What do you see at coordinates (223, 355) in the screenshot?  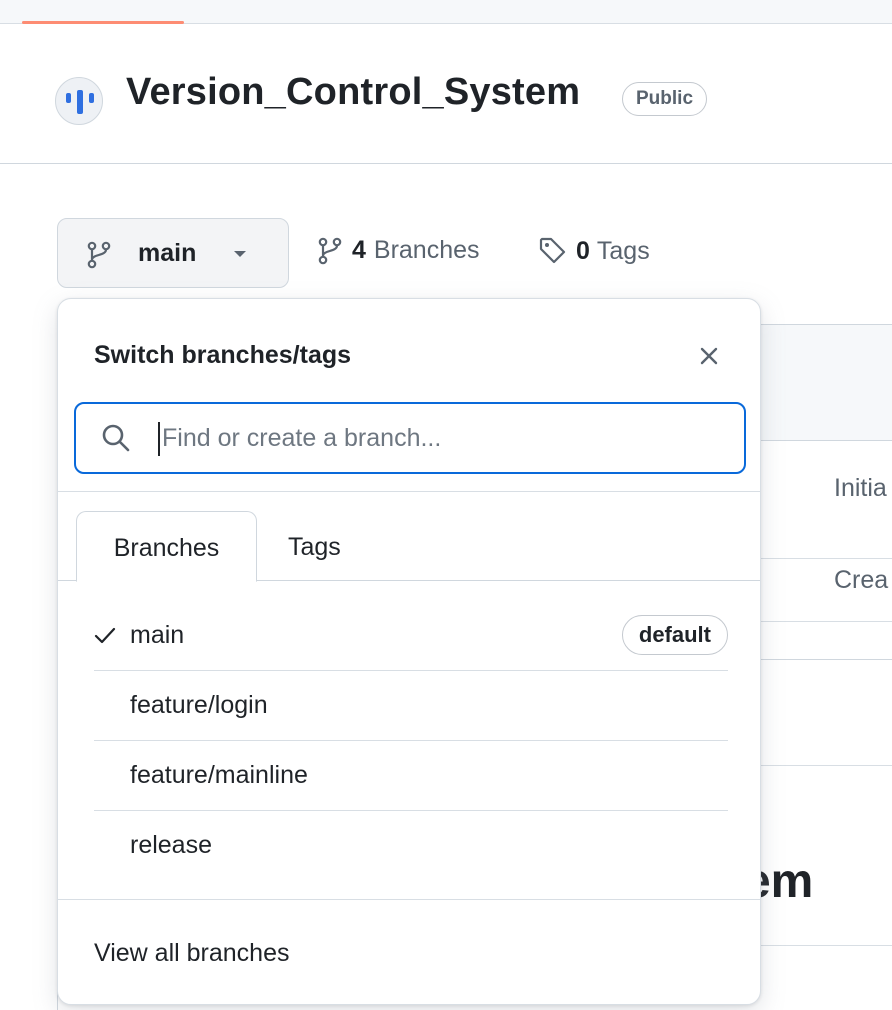 I see `dropdown-title: Switch branches/tags` at bounding box center [223, 355].